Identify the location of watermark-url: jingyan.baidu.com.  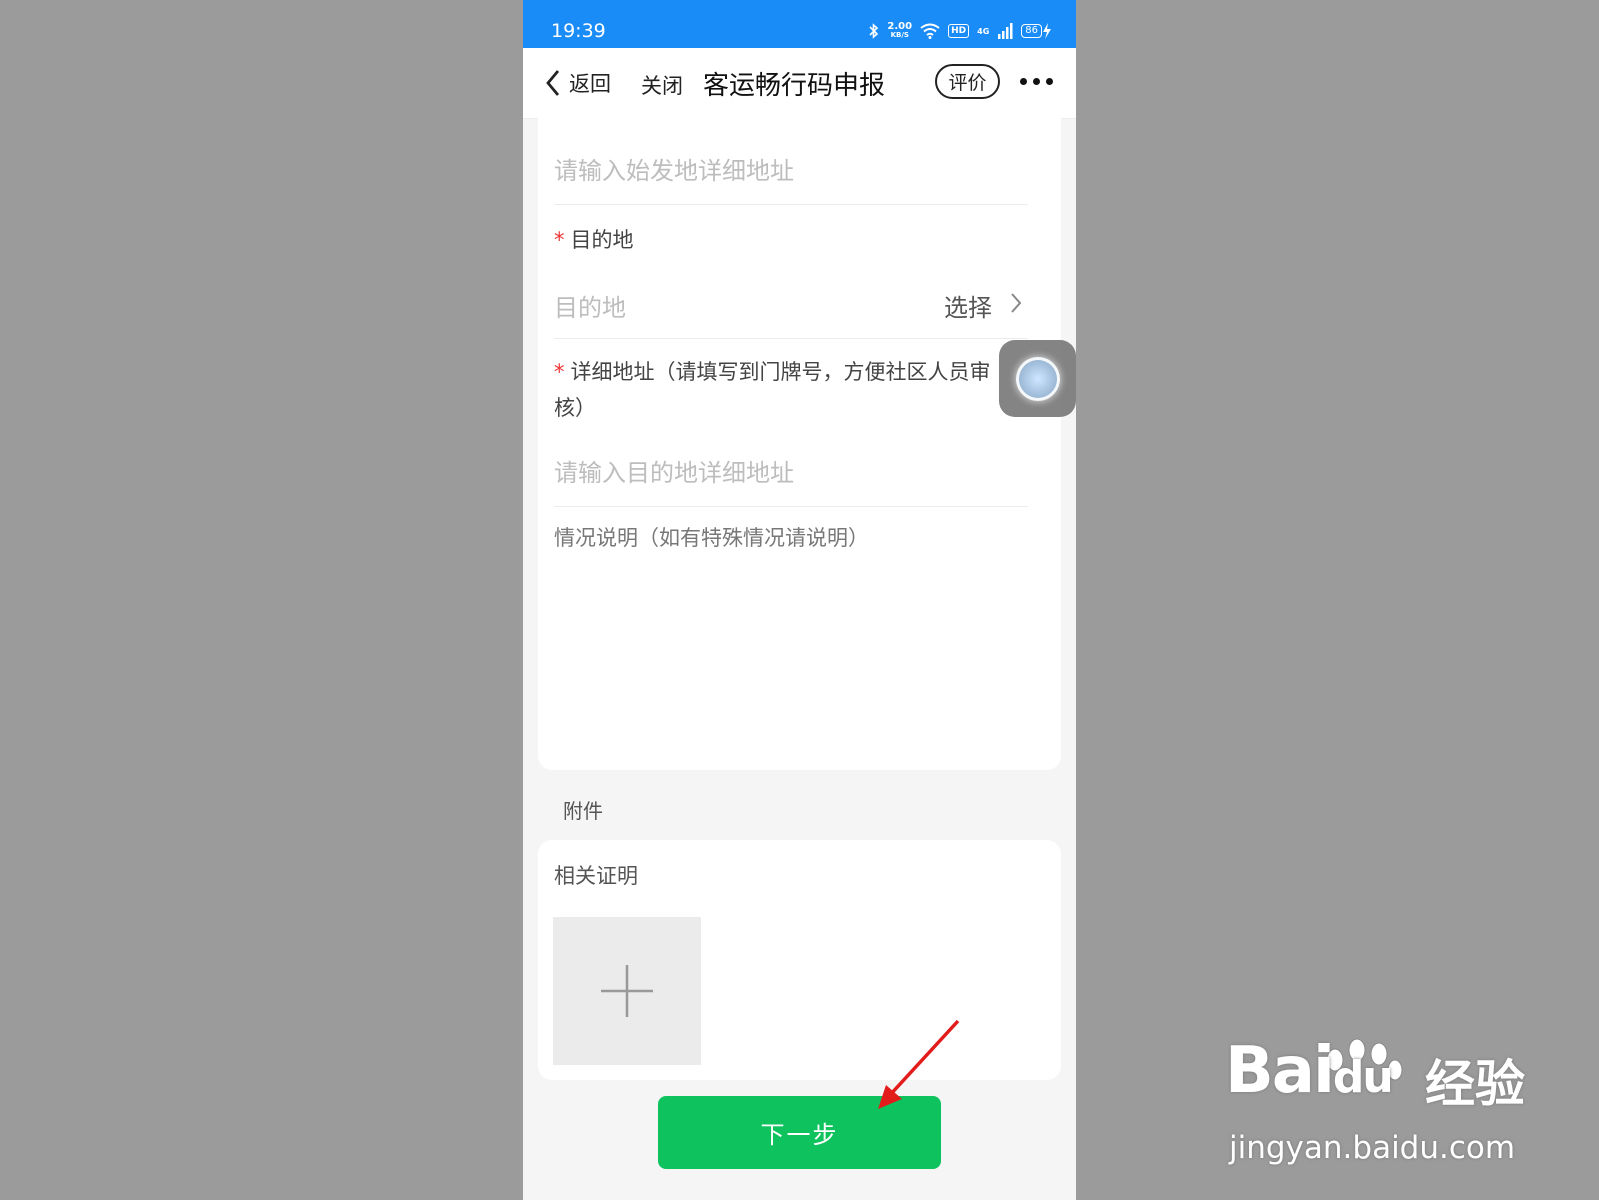
(1372, 1148).